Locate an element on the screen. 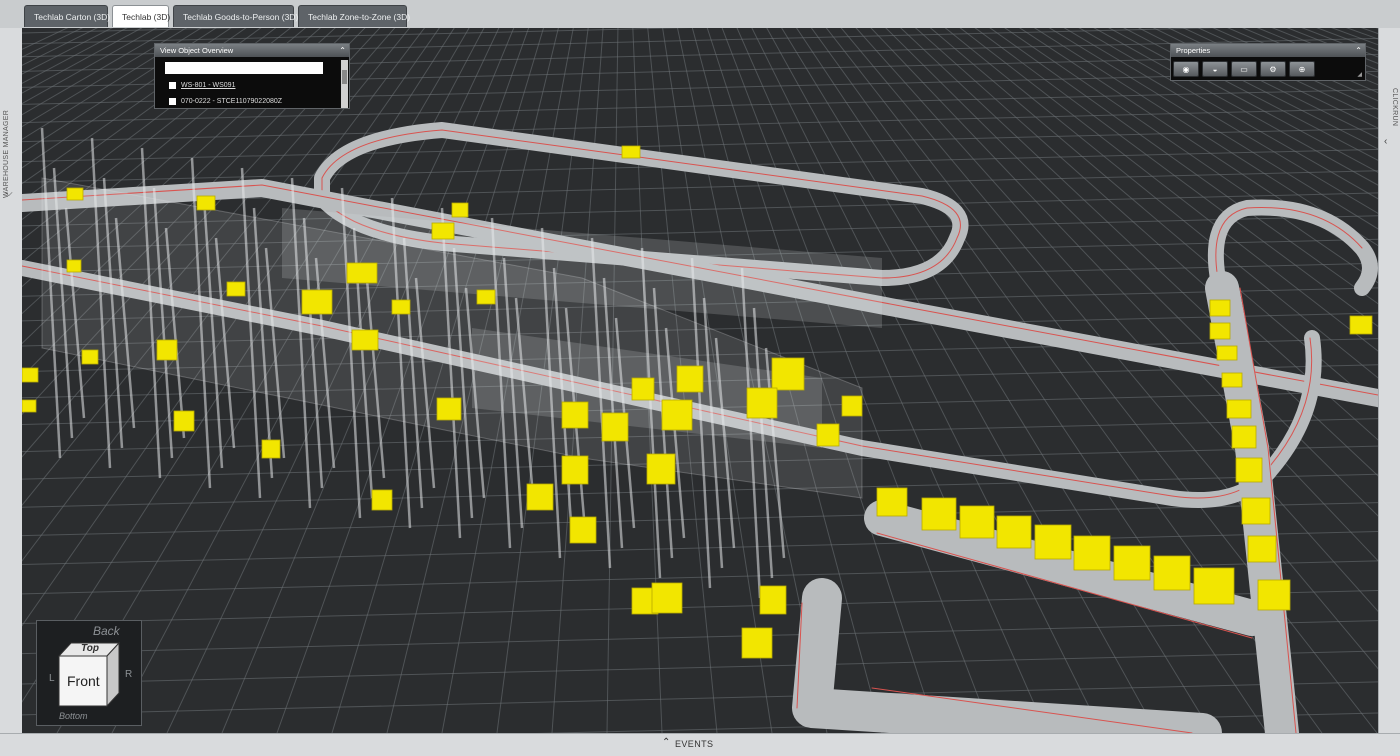 The image size is (1400, 756). add-icon: ⊕ is located at coordinates (1302, 69).